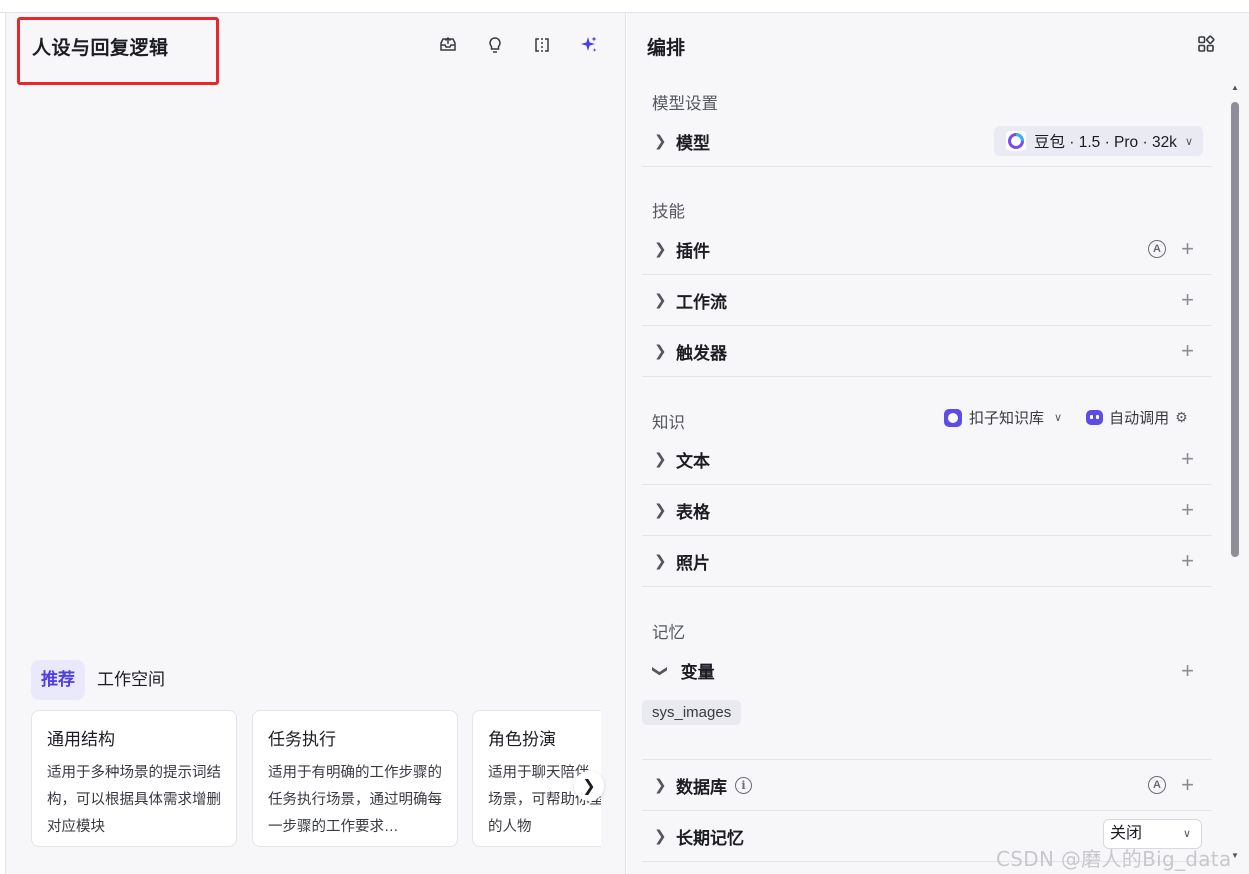  What do you see at coordinates (743, 785) in the screenshot?
I see `info-icon: i` at bounding box center [743, 785].